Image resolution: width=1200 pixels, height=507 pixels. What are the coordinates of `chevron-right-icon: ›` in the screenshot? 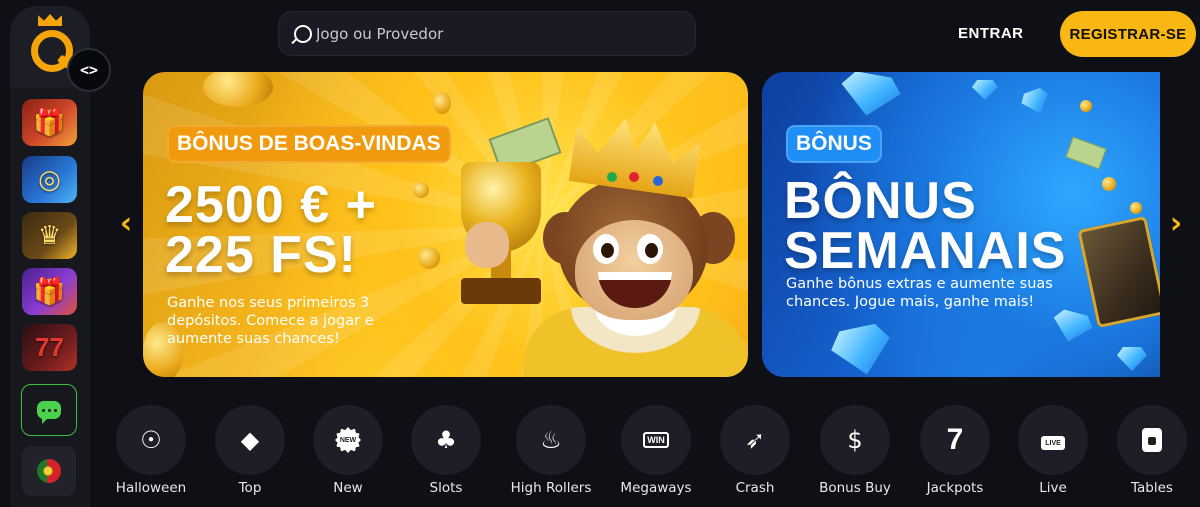 It's located at (1176, 224).